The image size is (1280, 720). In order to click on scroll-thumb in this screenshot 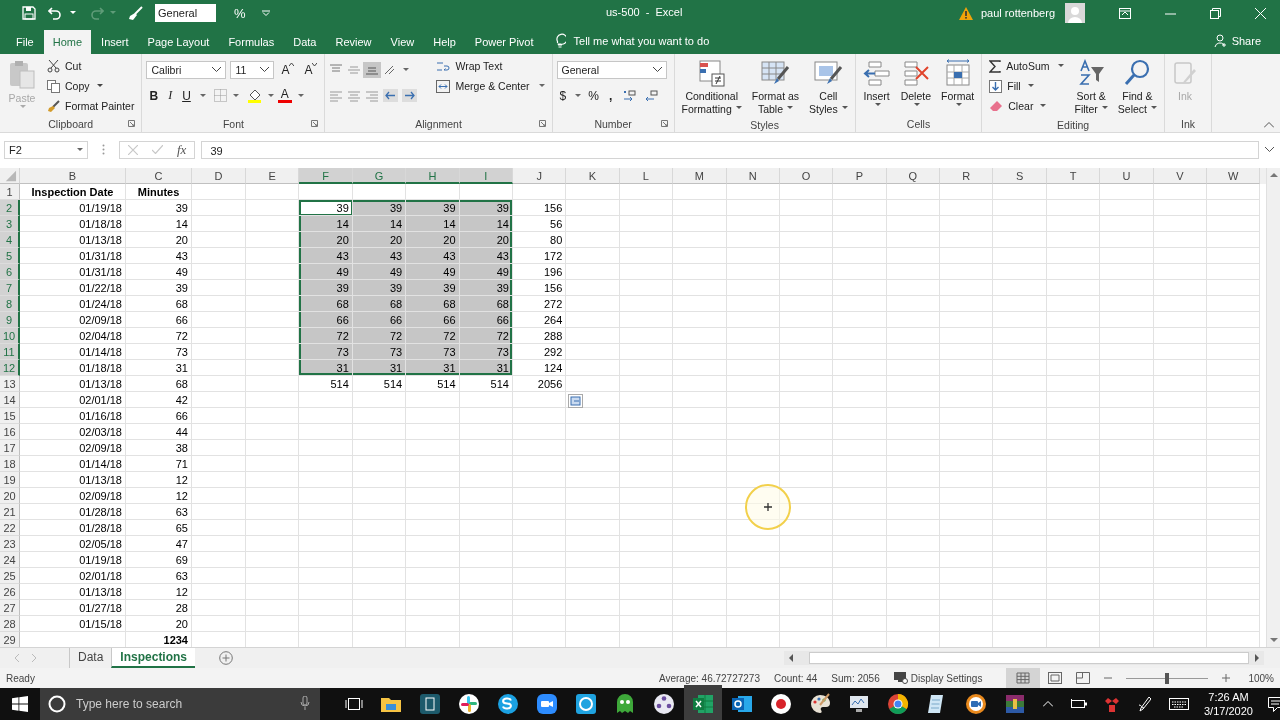, I will do `click(1029, 658)`.